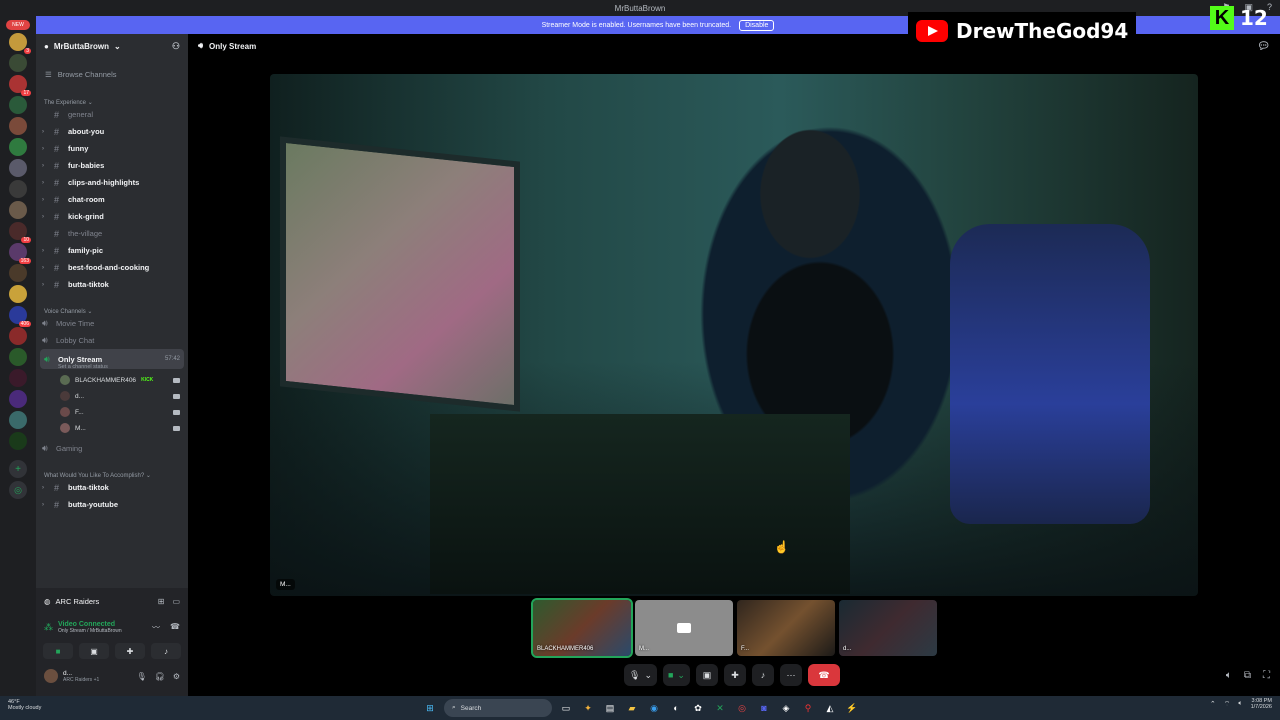 This screenshot has height=720, width=1280. Describe the element at coordinates (112, 601) in the screenshot. I see `activity-row: ◍ ARC Raiders ⊞ ▭` at that location.